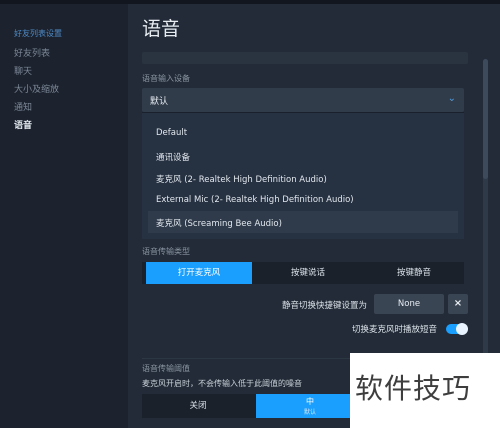  I want to click on threshold-description: 麦克风开启时，不会传输入低于此阈值的噪音, so click(222, 383).